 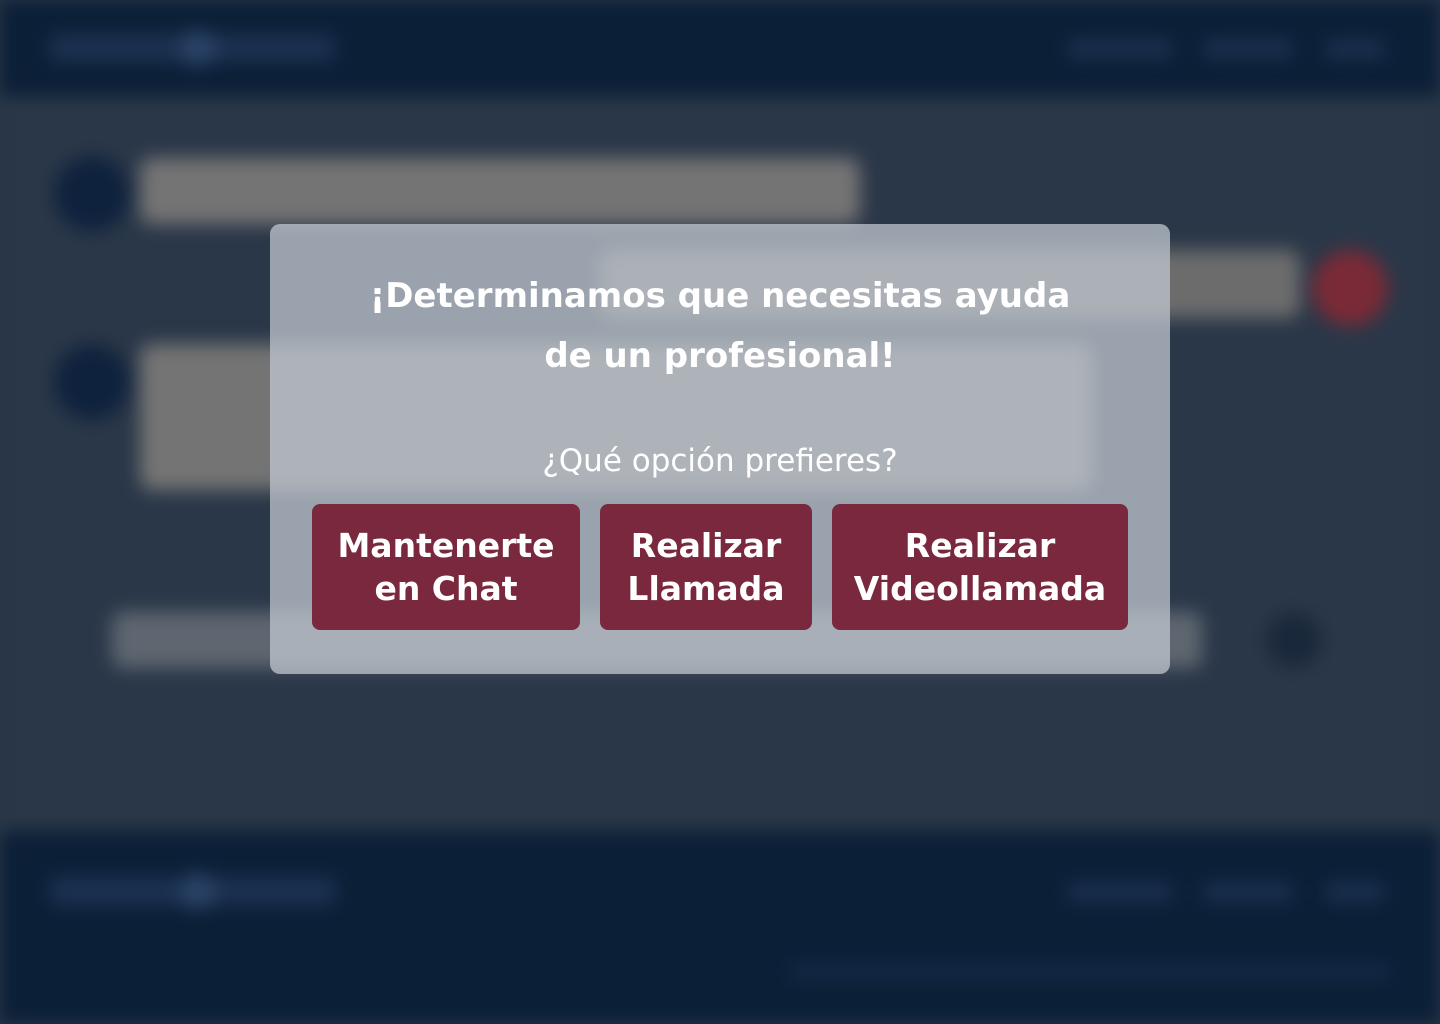 What do you see at coordinates (500, 191) in the screenshot?
I see `chat-message-bubble` at bounding box center [500, 191].